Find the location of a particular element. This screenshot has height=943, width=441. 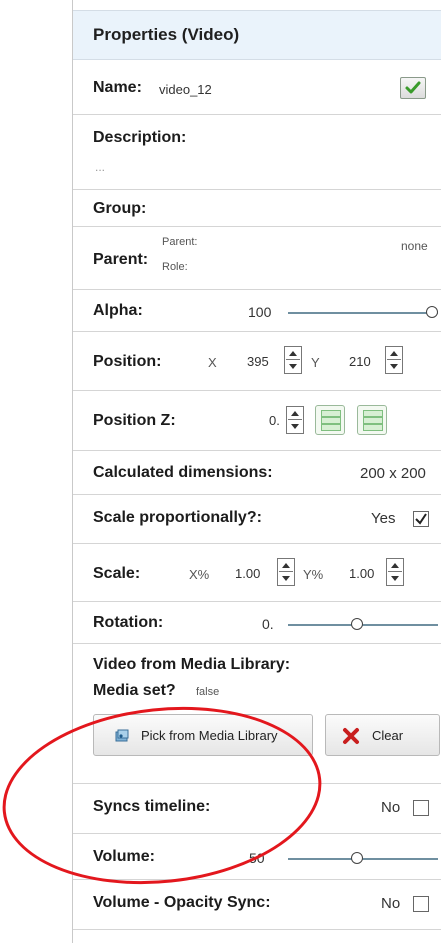

alpha-label: Alpha: is located at coordinates (118, 310).